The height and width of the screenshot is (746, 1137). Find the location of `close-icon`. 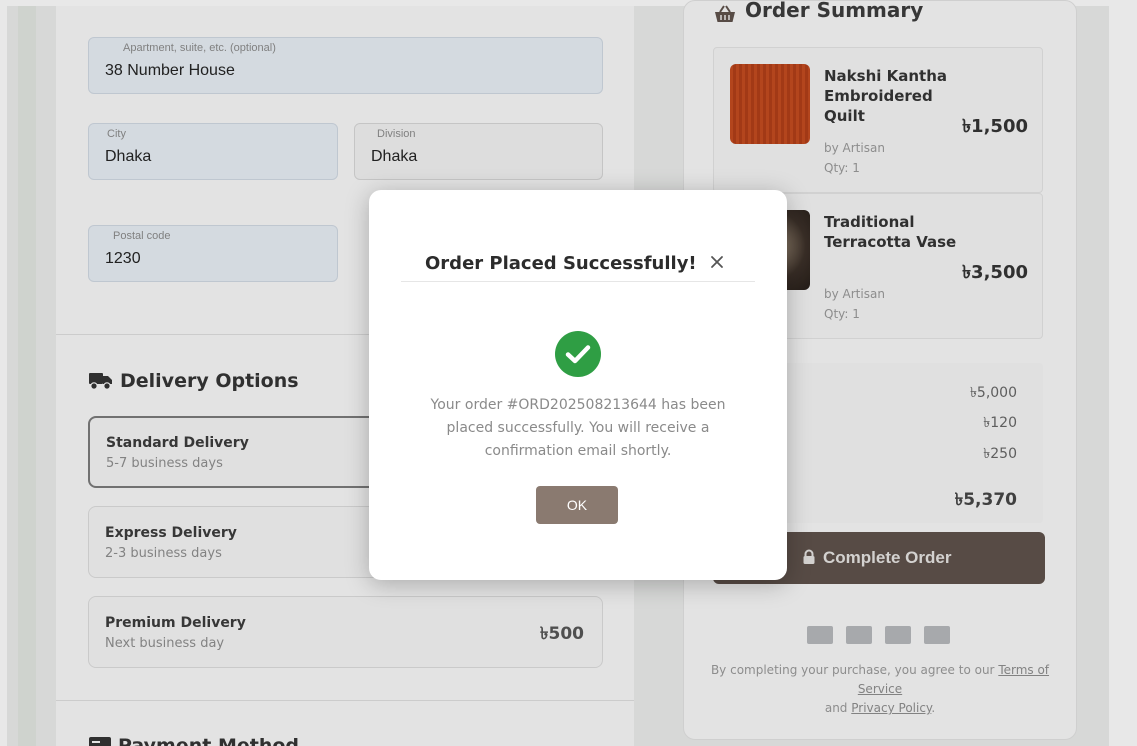

close-icon is located at coordinates (717, 262).